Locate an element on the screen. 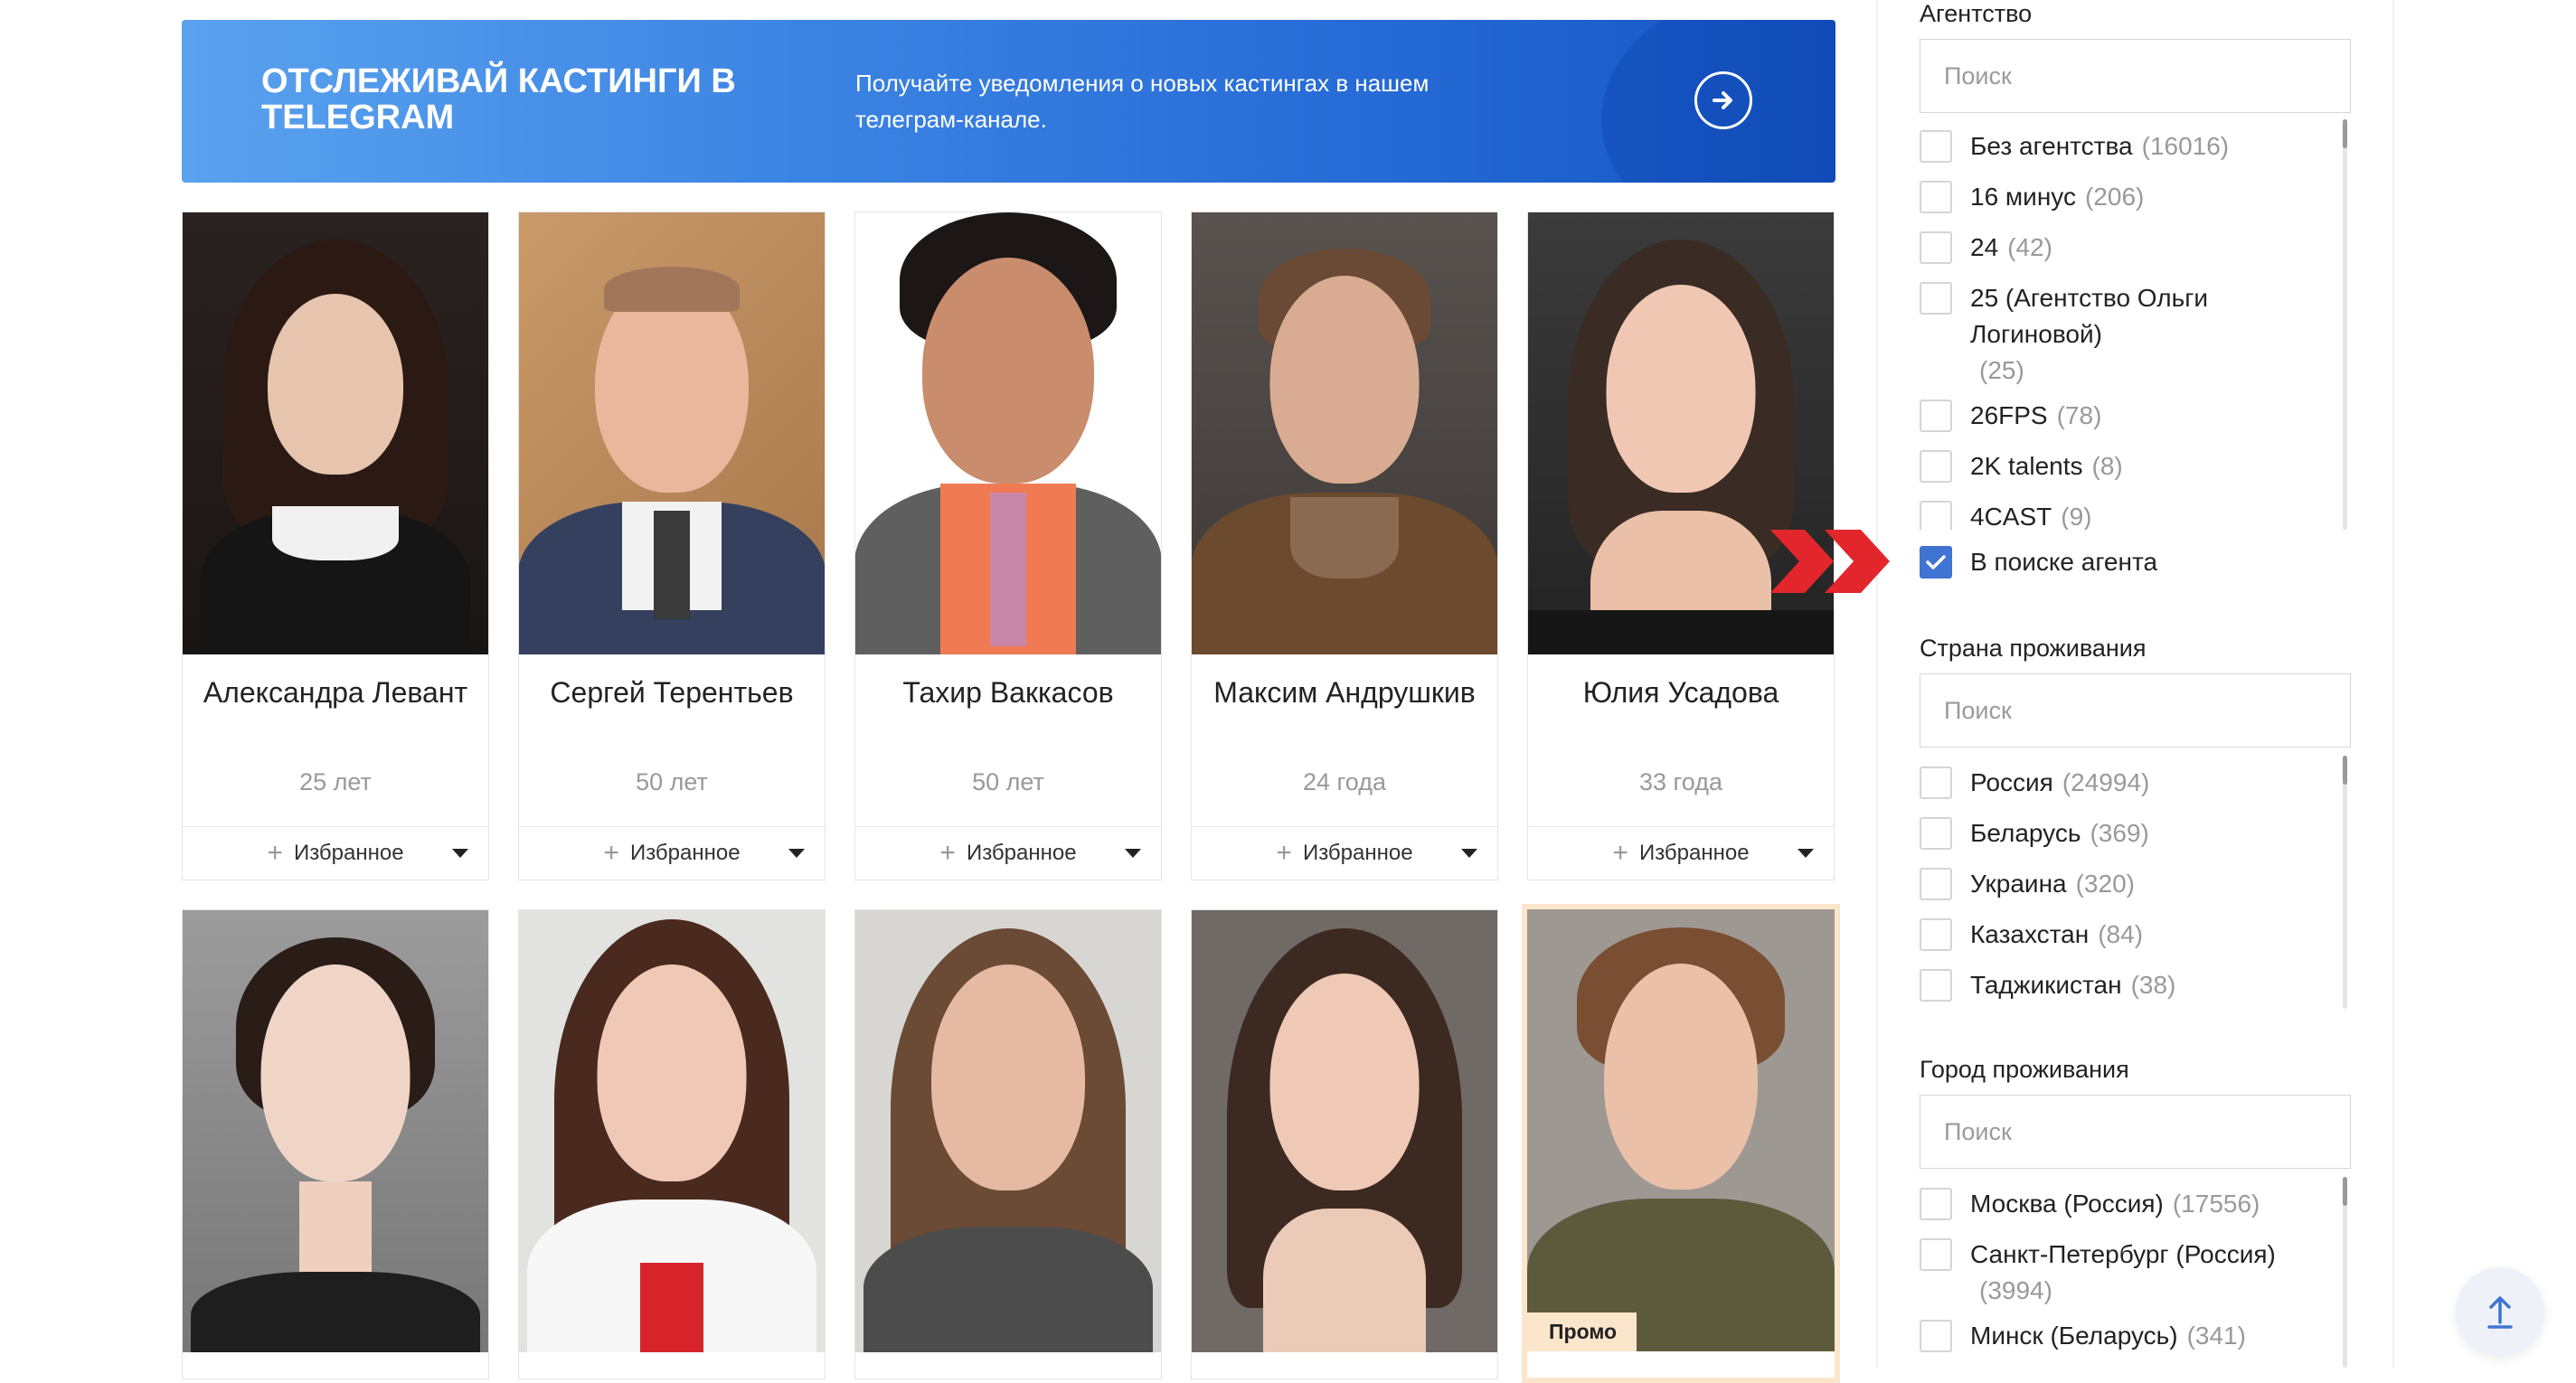 This screenshot has width=2576, height=1383. actor-age: 25 лет is located at coordinates (335, 782).